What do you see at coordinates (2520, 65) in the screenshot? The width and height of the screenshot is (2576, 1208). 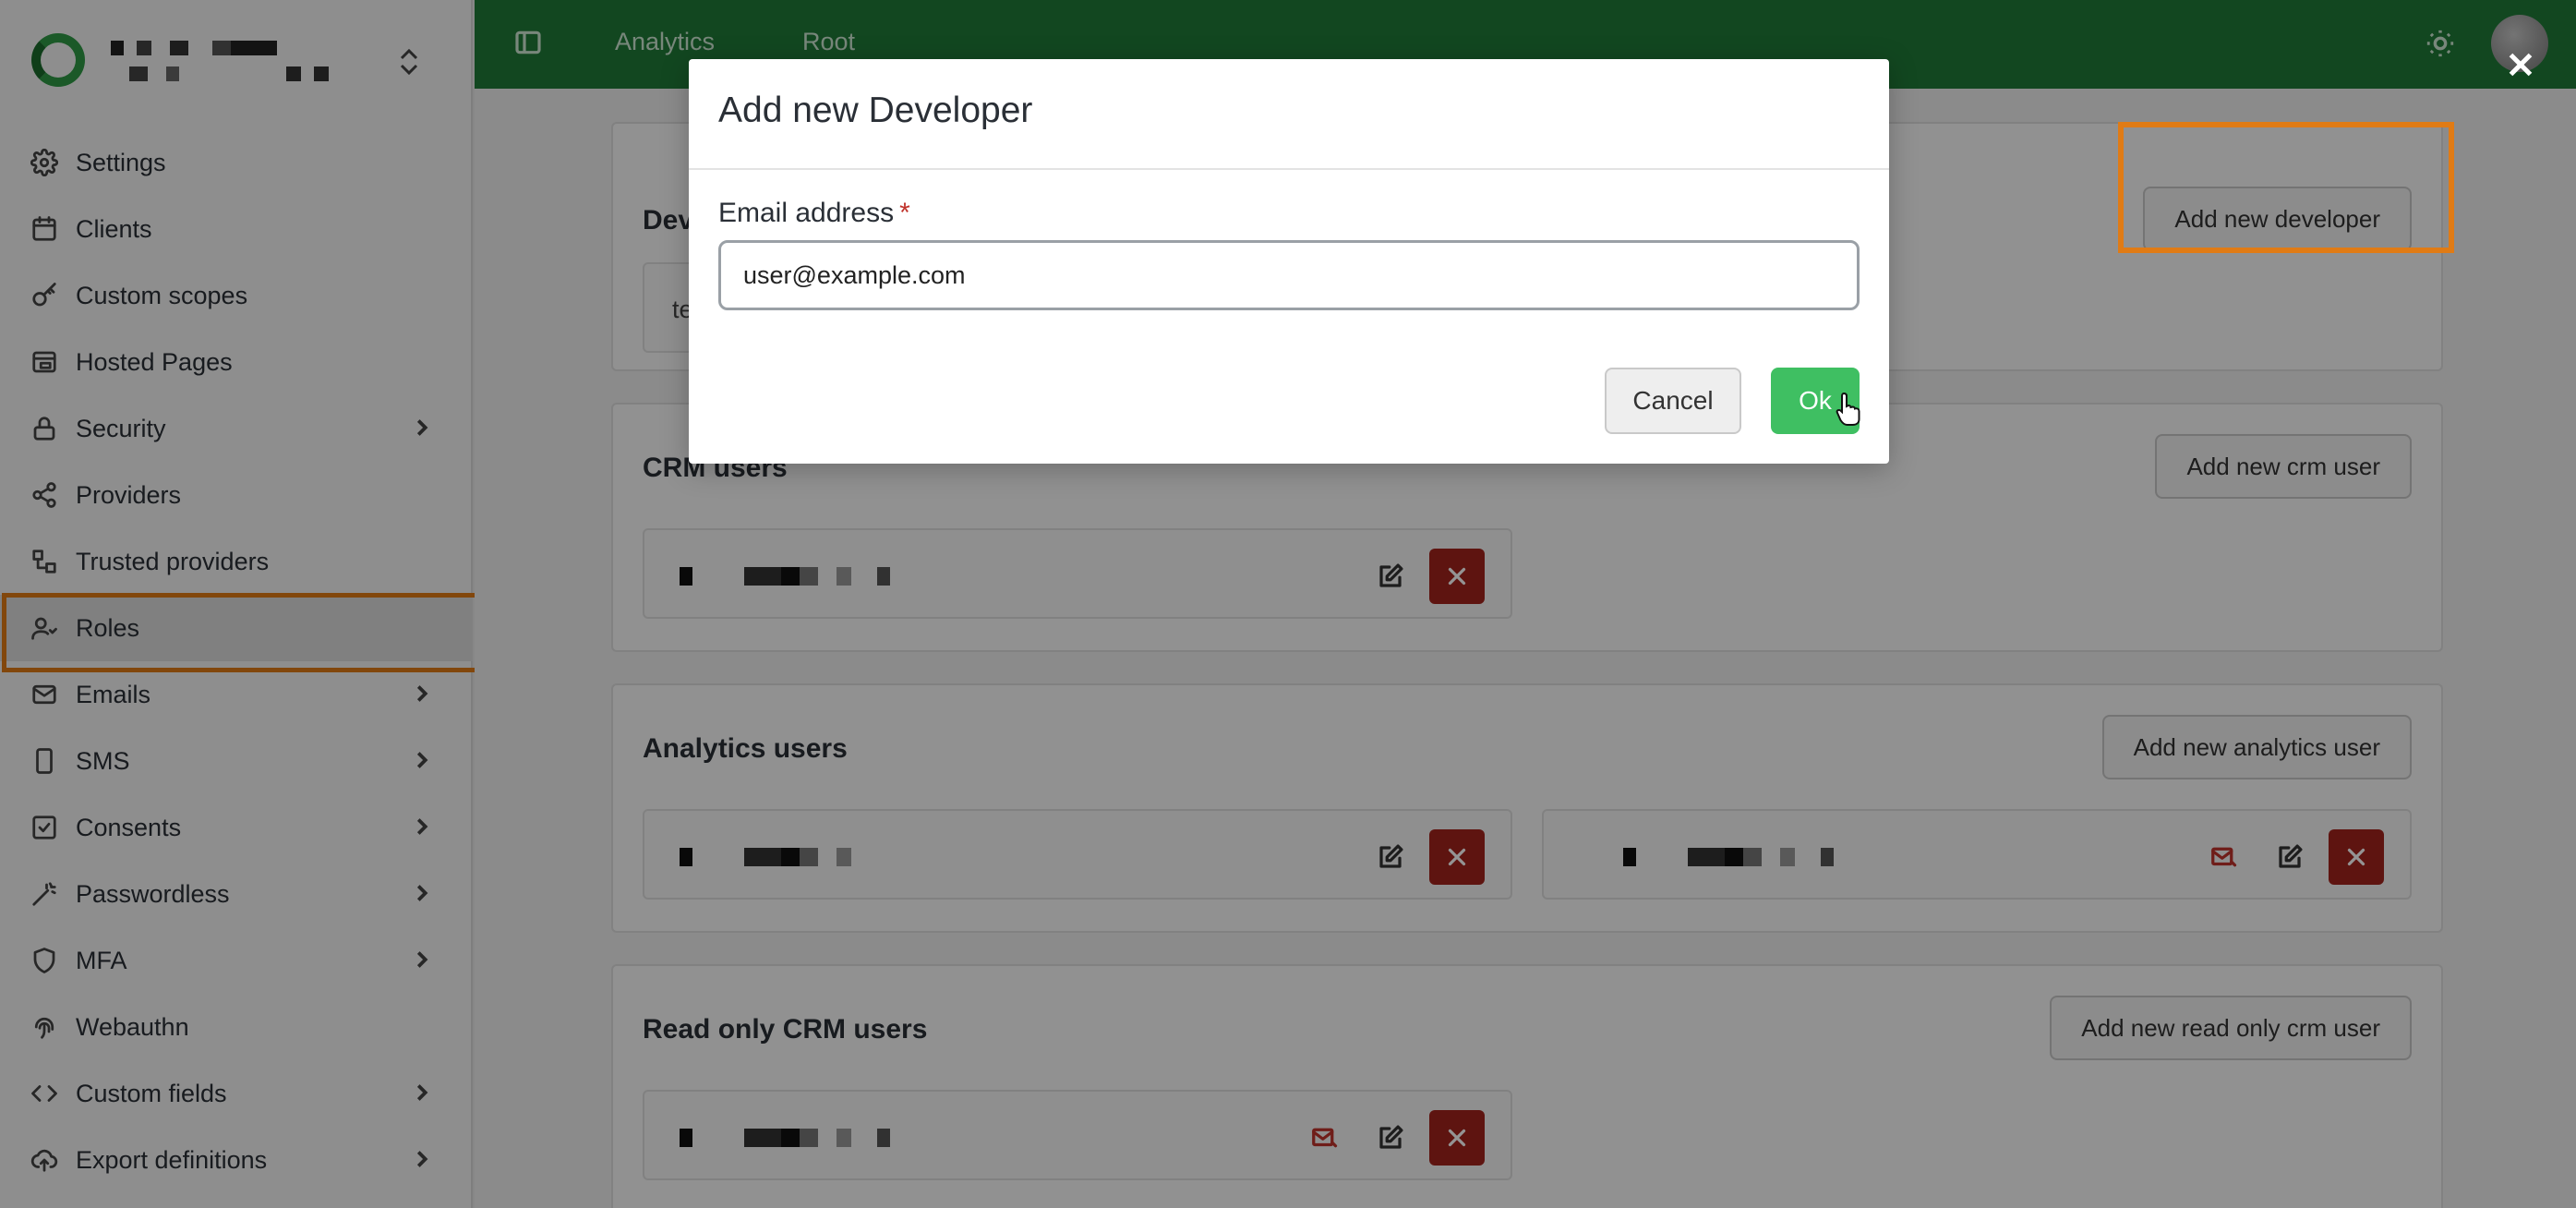 I see `close-icon` at bounding box center [2520, 65].